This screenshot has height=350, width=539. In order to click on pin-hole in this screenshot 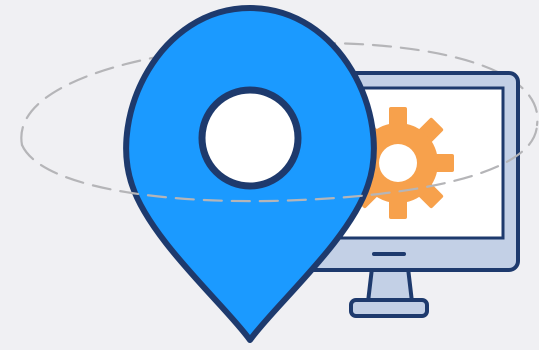, I will do `click(250, 138)`.